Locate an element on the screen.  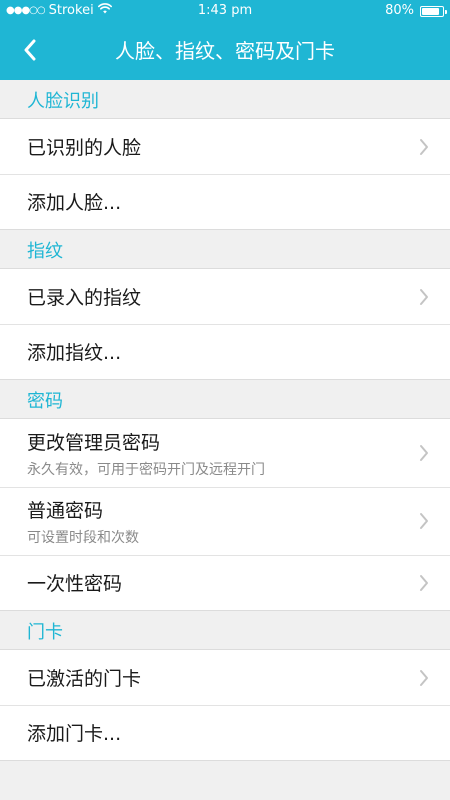
section-header-password: 密码 is located at coordinates (225, 399).